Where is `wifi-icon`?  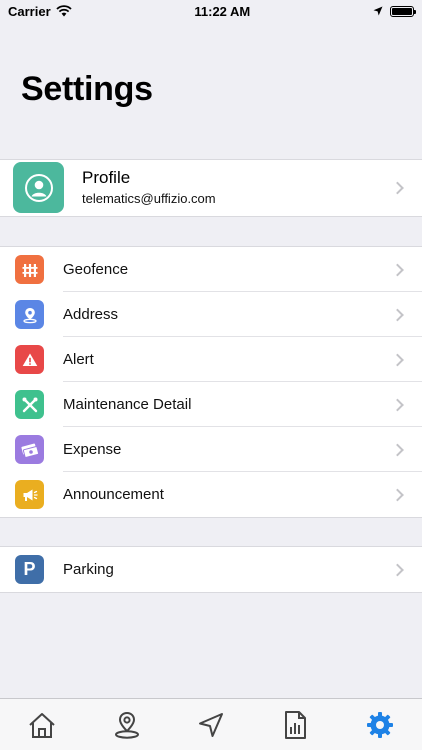
wifi-icon is located at coordinates (64, 11).